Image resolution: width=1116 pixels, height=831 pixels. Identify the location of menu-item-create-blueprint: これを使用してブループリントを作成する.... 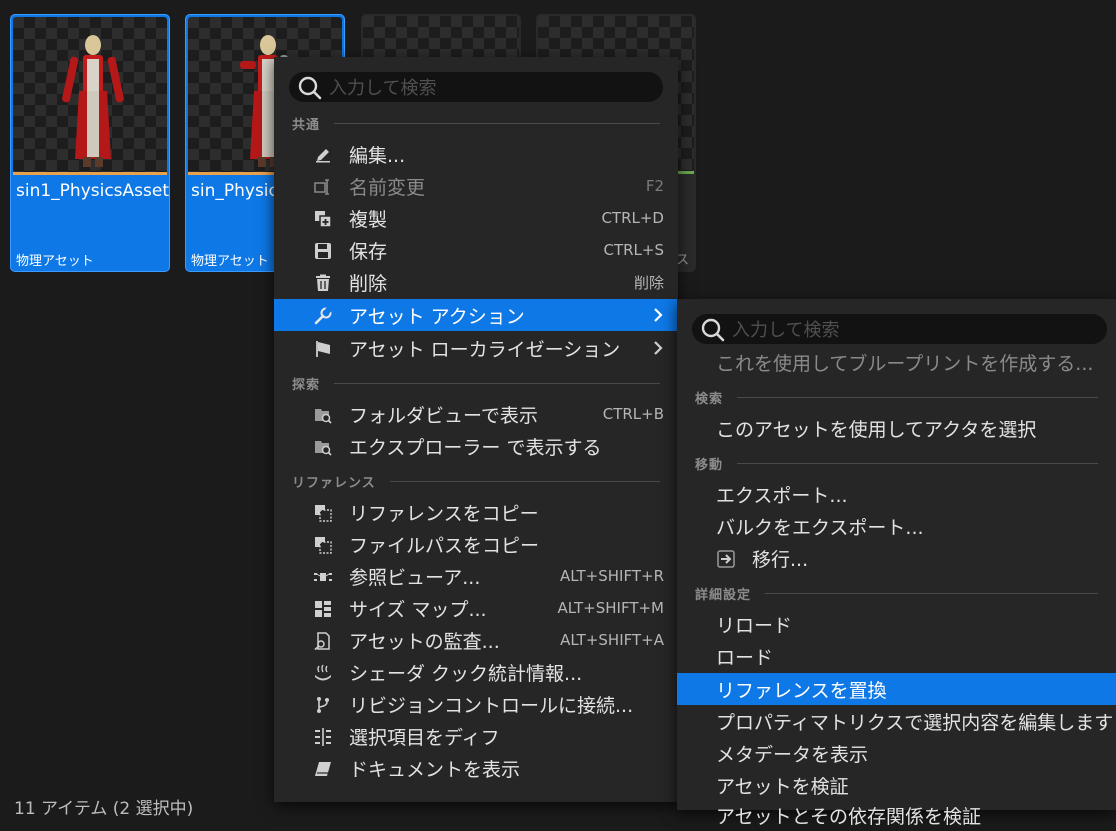
(905, 363).